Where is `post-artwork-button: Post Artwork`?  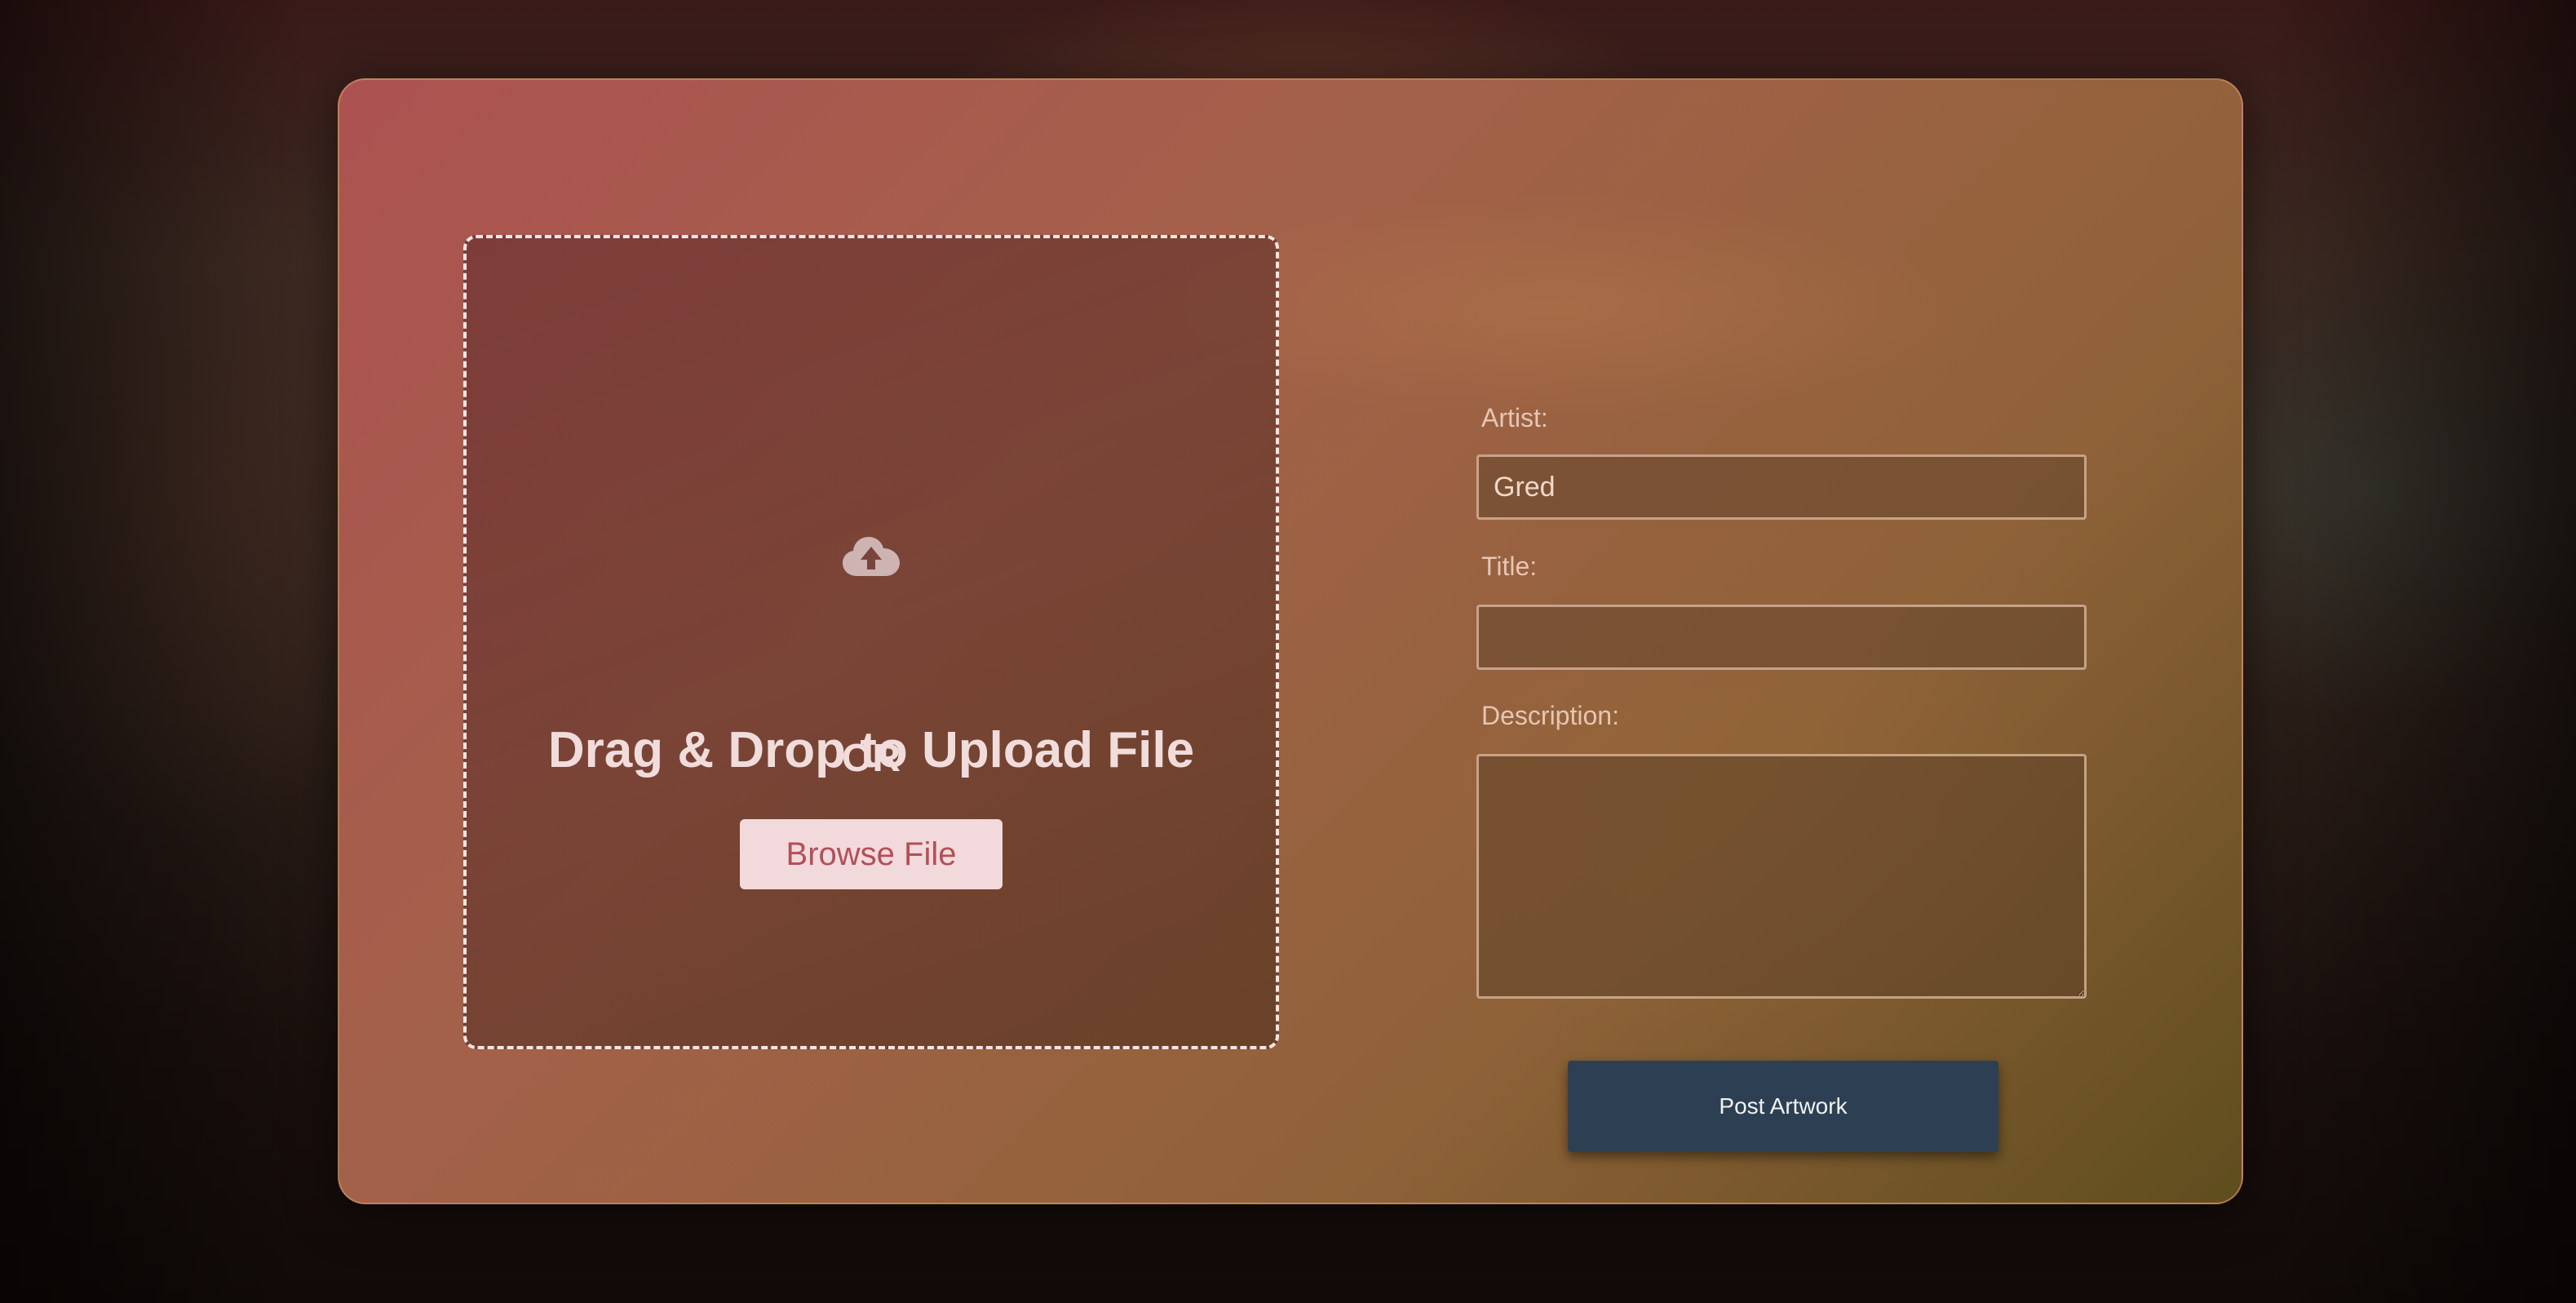 post-artwork-button: Post Artwork is located at coordinates (1783, 1106).